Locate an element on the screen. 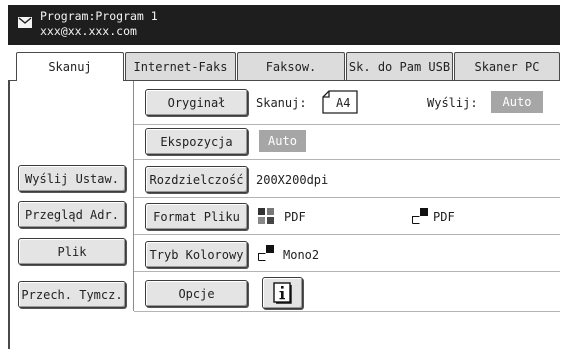 This screenshot has width=566, height=349. color-mode-icon is located at coordinates (266, 216).